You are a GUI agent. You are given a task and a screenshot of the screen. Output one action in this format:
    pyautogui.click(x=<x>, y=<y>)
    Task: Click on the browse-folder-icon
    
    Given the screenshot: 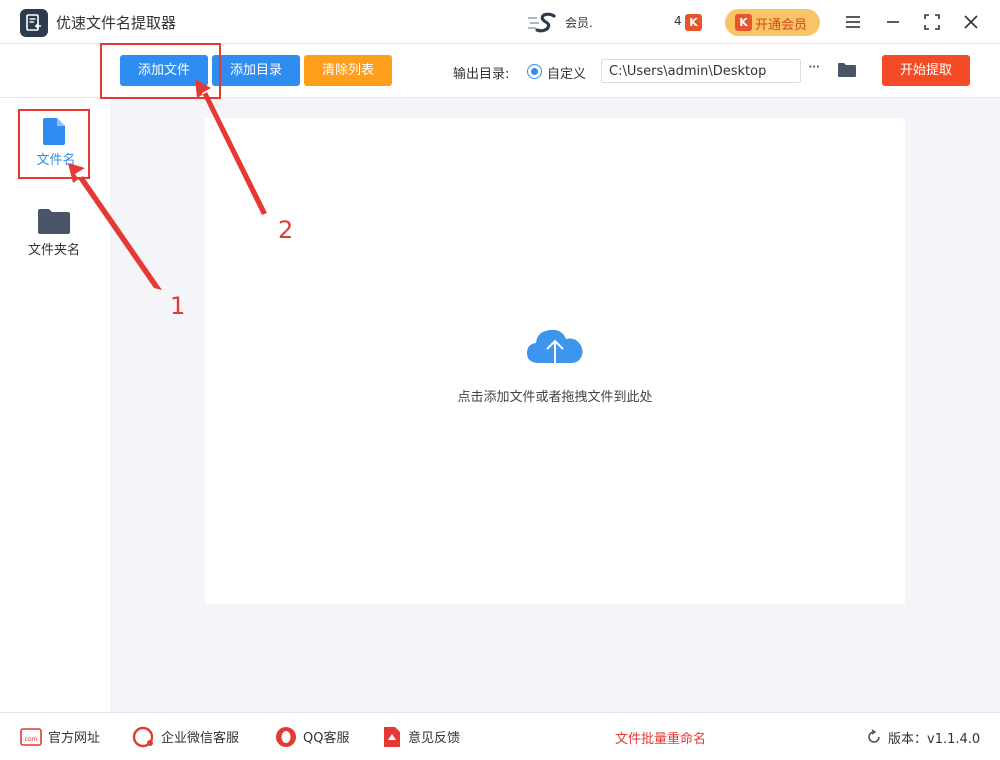 What is the action you would take?
    pyautogui.click(x=847, y=70)
    